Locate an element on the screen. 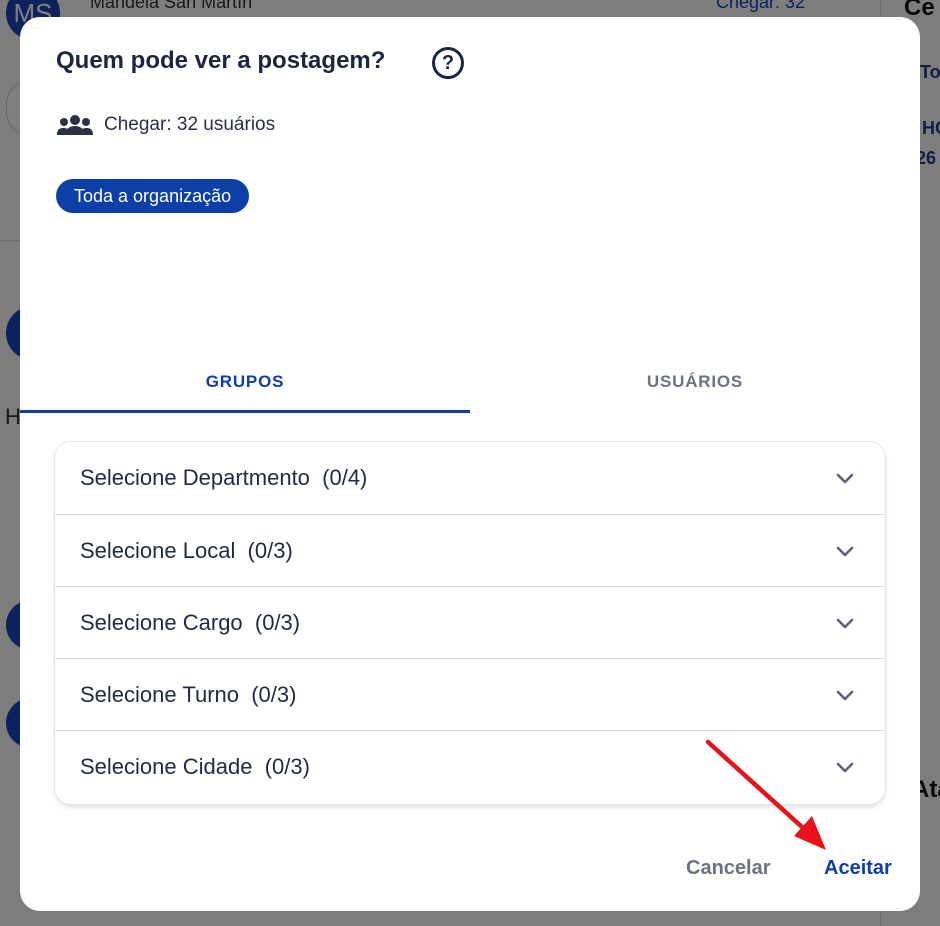 The width and height of the screenshot is (940, 926). group-role-label: Selecione Cargo (0/3) is located at coordinates (190, 622).